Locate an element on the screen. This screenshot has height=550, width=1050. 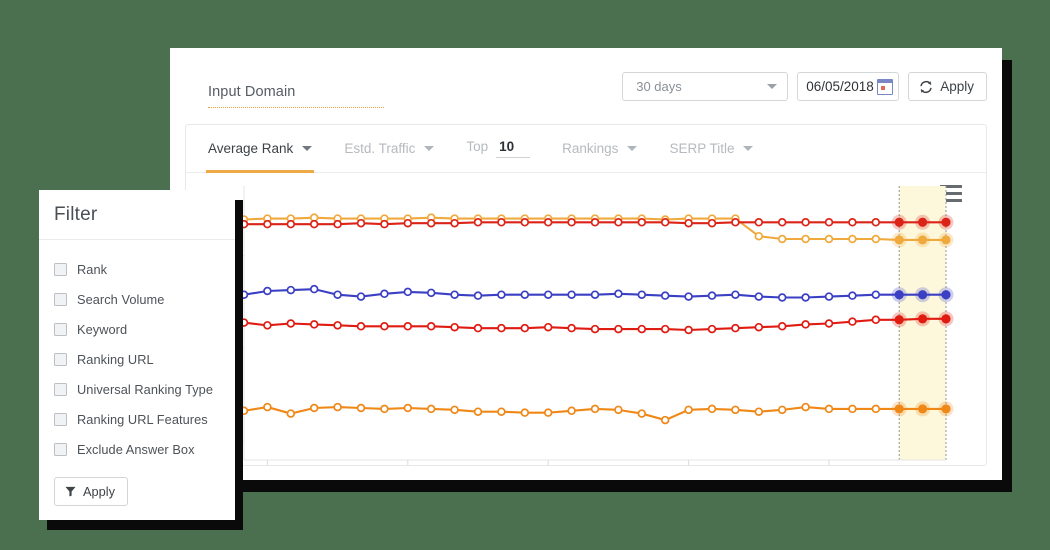
domain-input: Input Domain is located at coordinates (296, 96).